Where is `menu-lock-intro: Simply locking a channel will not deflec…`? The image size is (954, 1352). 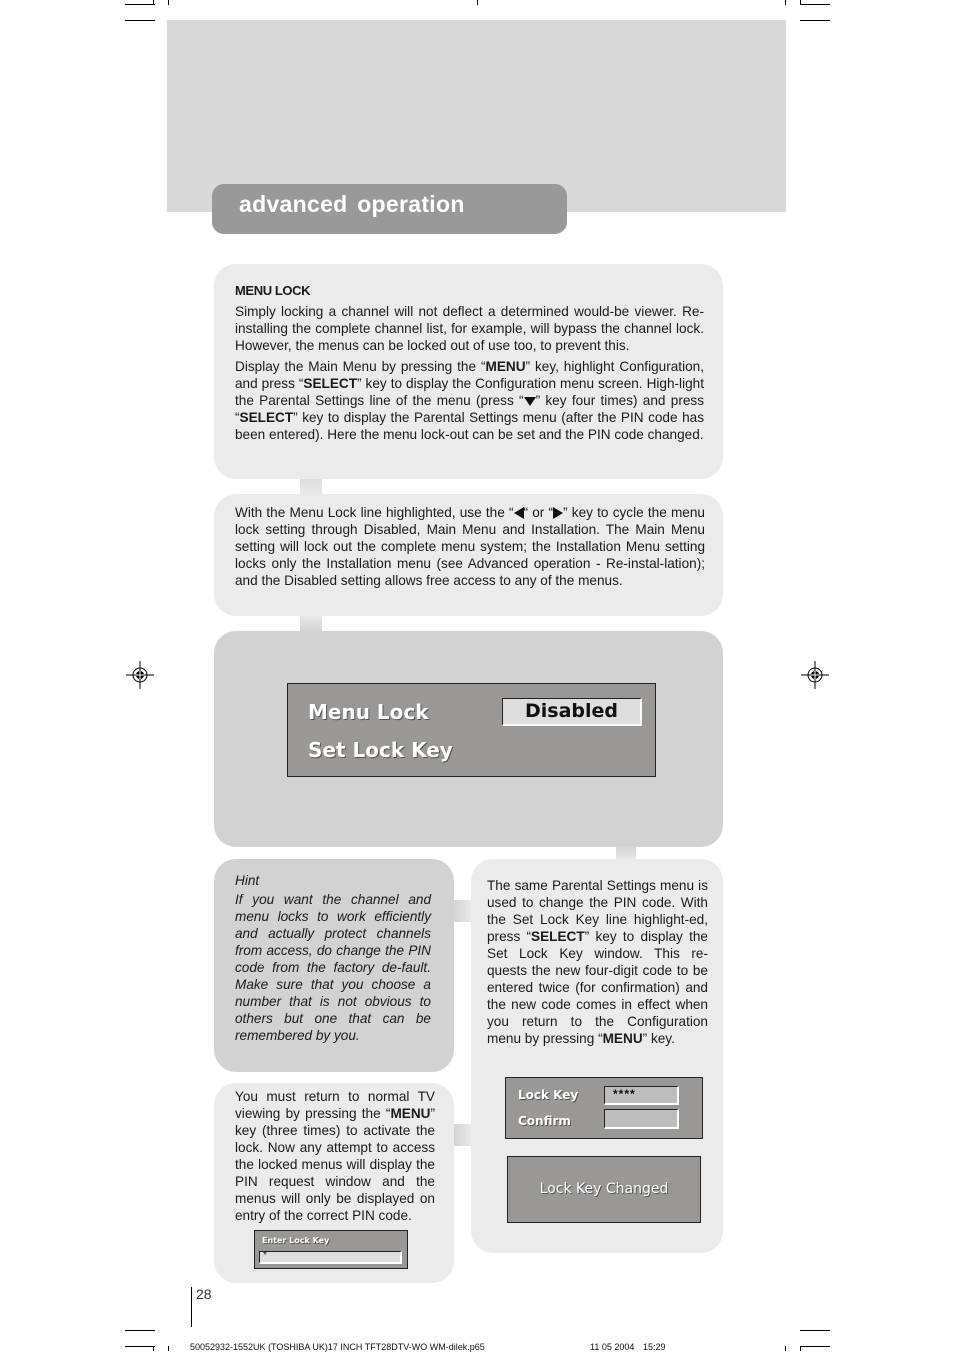 menu-lock-intro: Simply locking a channel will not deflec… is located at coordinates (469, 328).